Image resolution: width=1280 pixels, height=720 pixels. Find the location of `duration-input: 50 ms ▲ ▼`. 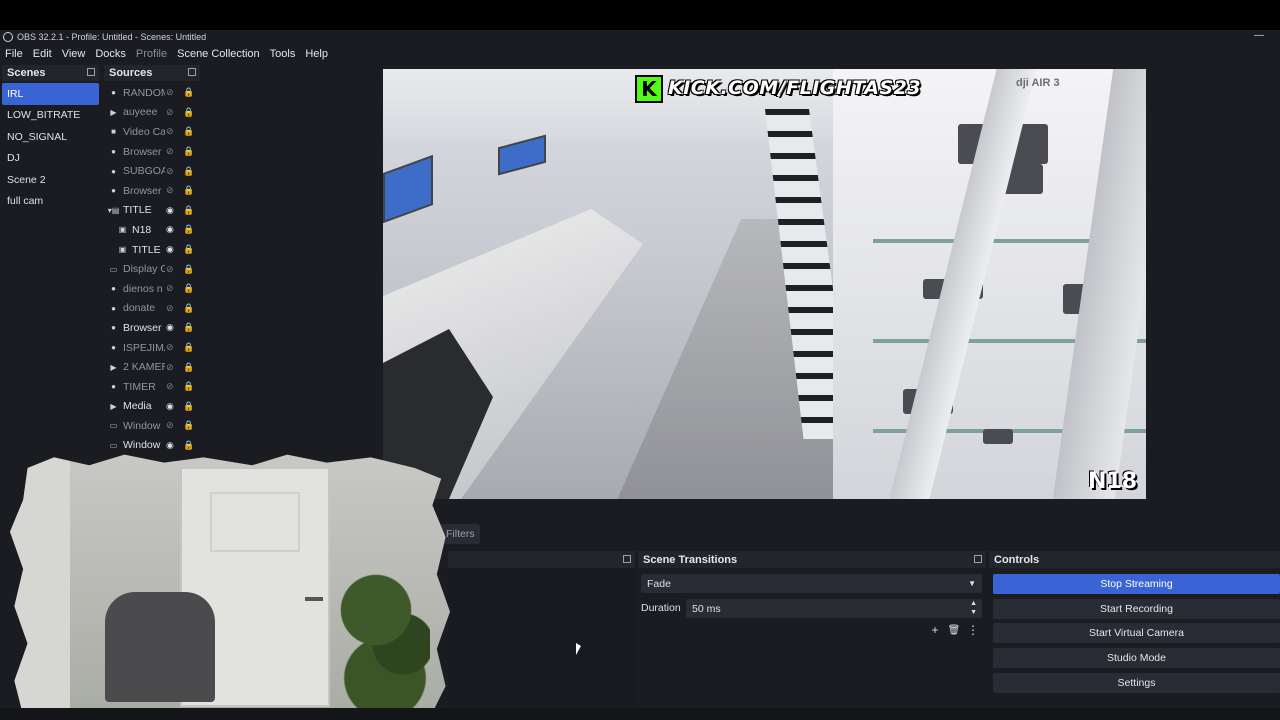

duration-input: 50 ms ▲ ▼ is located at coordinates (834, 608).